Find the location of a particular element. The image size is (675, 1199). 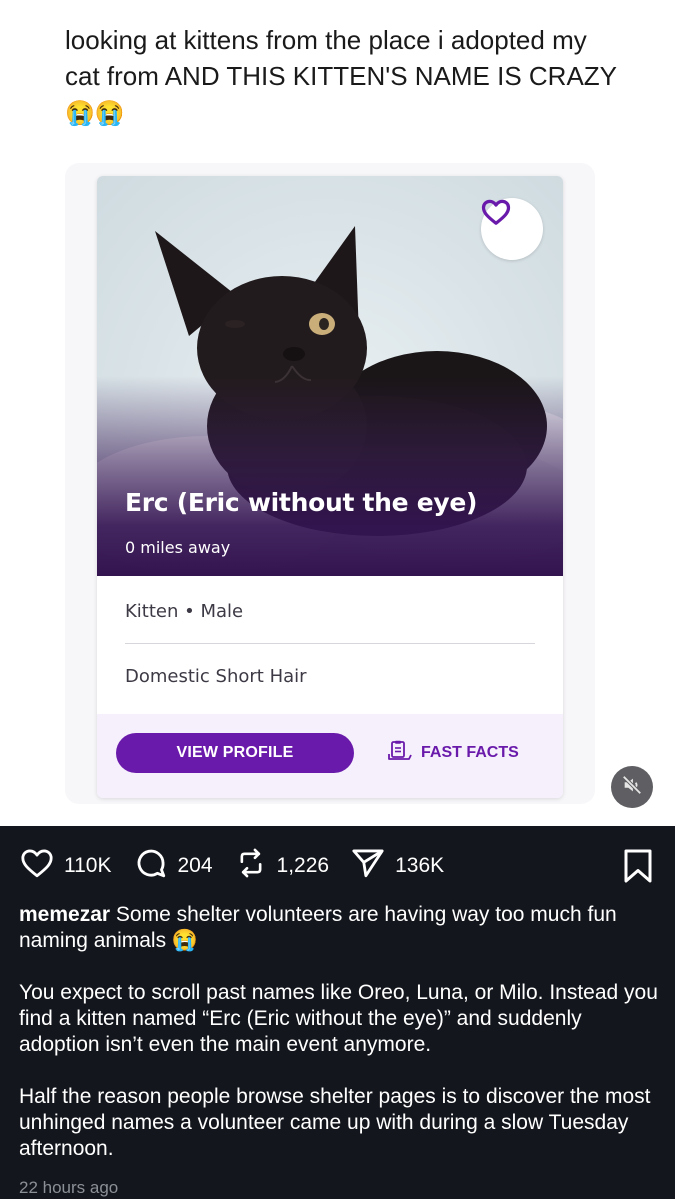

send-icon is located at coordinates (368, 866).